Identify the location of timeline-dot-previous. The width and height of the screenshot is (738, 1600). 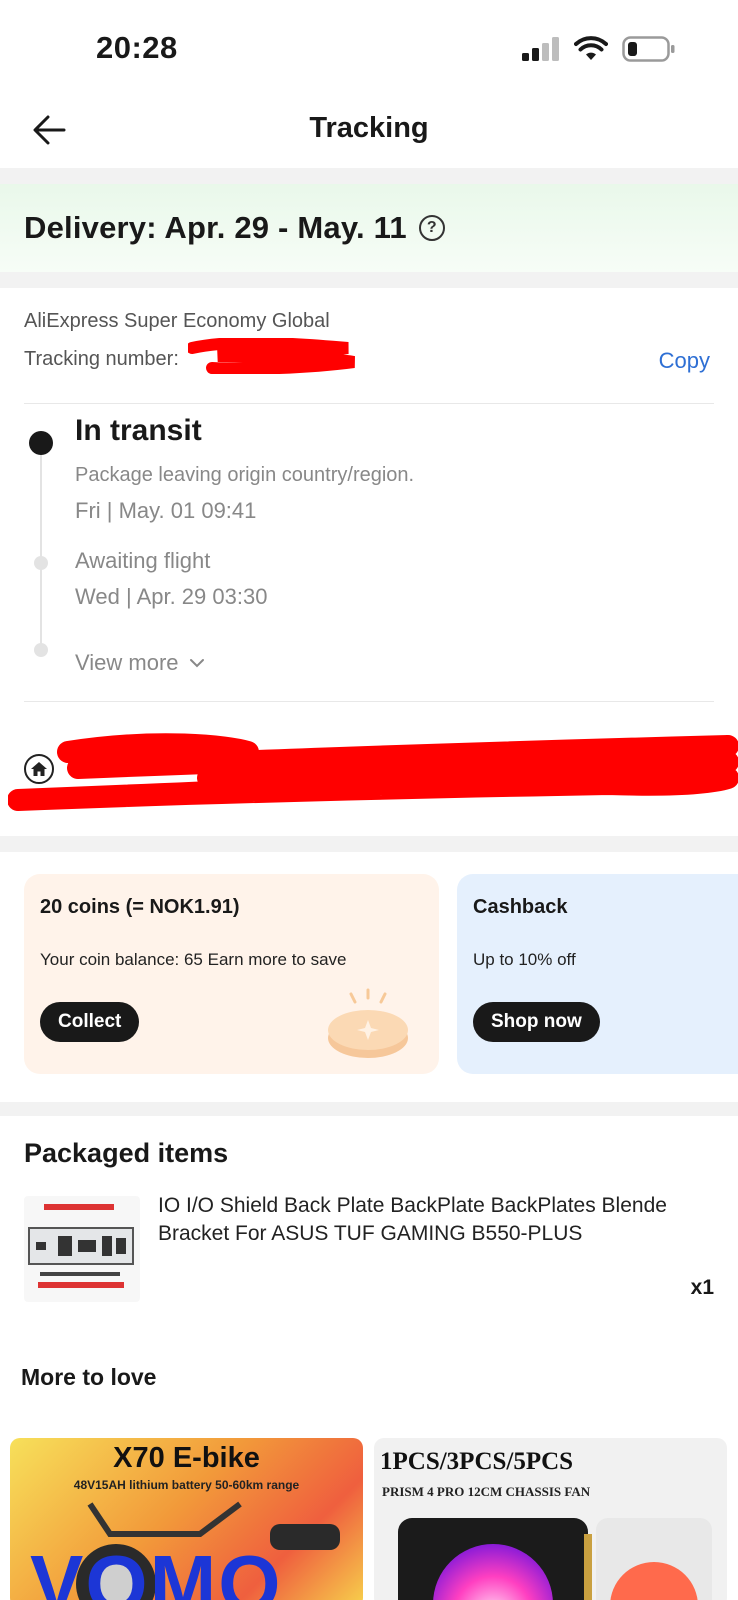
(41, 563).